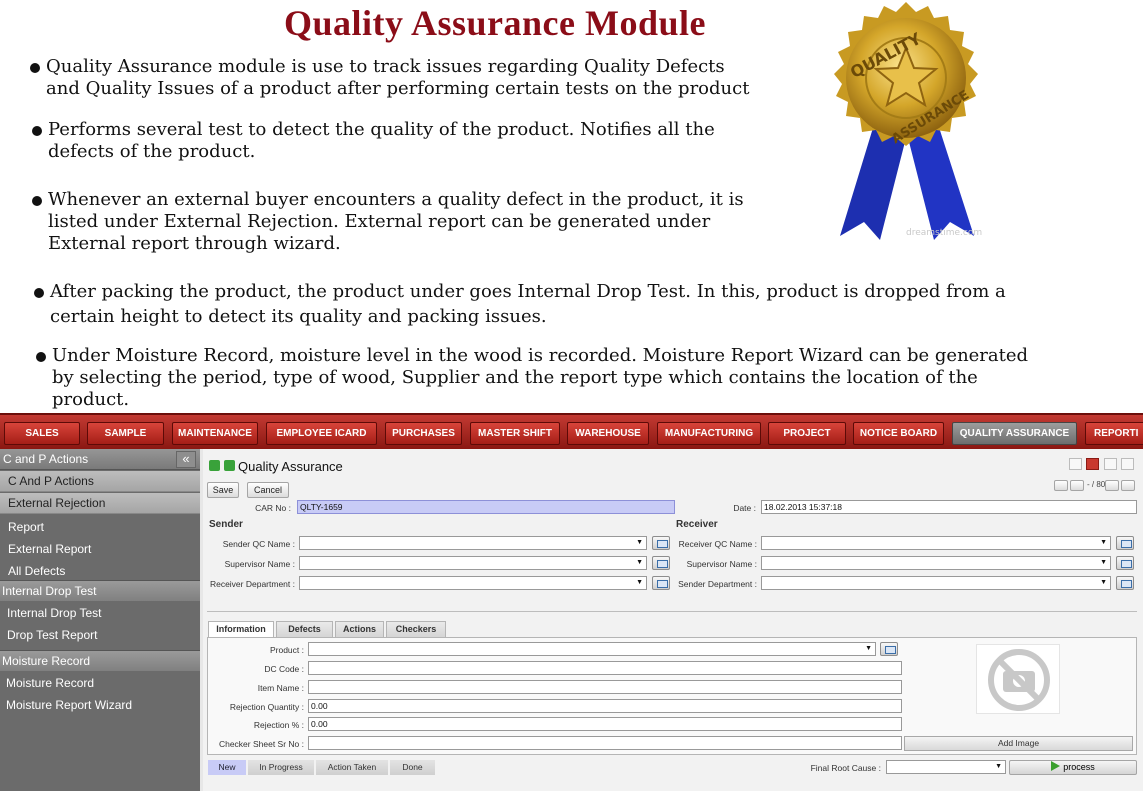 The width and height of the screenshot is (1143, 791). What do you see at coordinates (266, 707) in the screenshot?
I see `rejection-qty-label: Rejection Quantity :` at bounding box center [266, 707].